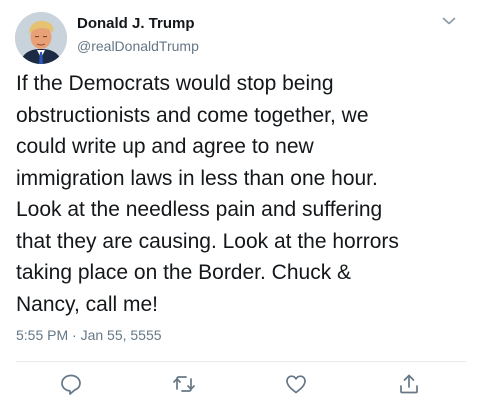 The height and width of the screenshot is (410, 480). I want to click on avatar, so click(41, 38).